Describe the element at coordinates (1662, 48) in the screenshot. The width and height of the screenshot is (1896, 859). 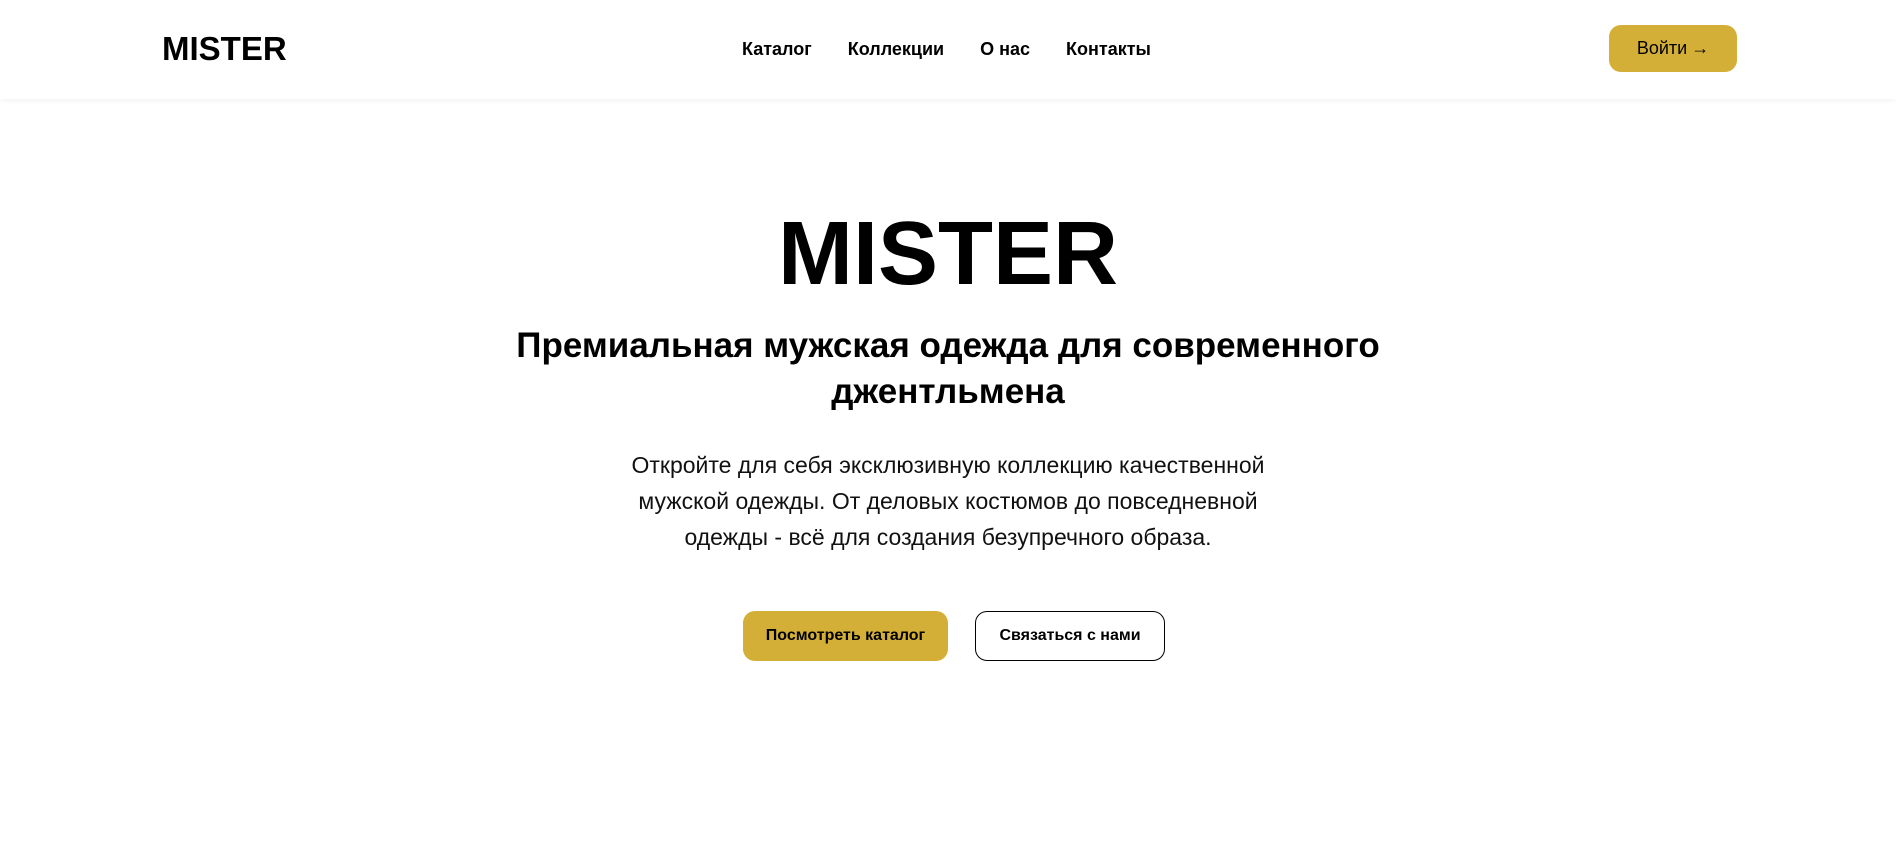
I see `login-button-label: Войти` at that location.